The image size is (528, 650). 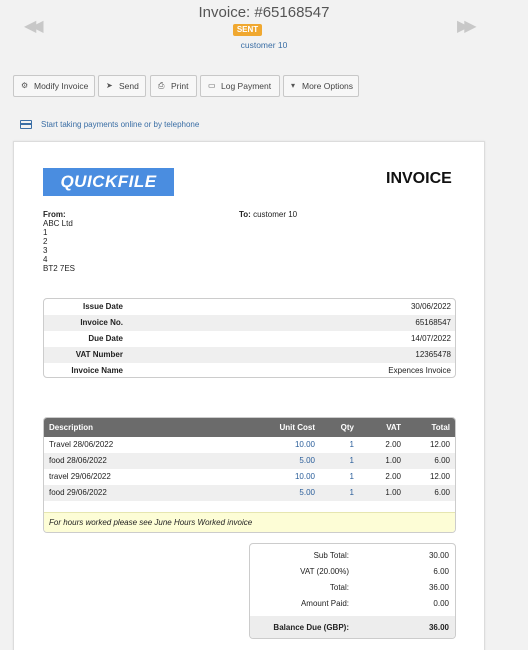 I want to click on balance-due-row: Balance Due (GBP): 36.00, so click(x=352, y=627).